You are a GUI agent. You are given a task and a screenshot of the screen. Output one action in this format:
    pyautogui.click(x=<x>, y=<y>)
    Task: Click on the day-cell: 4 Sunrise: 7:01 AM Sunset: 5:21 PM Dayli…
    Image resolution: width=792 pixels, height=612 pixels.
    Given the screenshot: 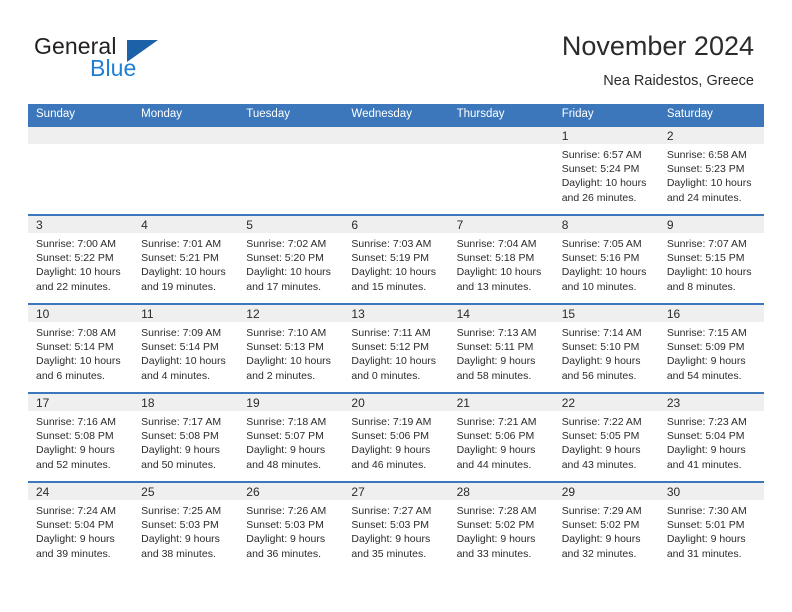 What is the action you would take?
    pyautogui.click(x=186, y=259)
    